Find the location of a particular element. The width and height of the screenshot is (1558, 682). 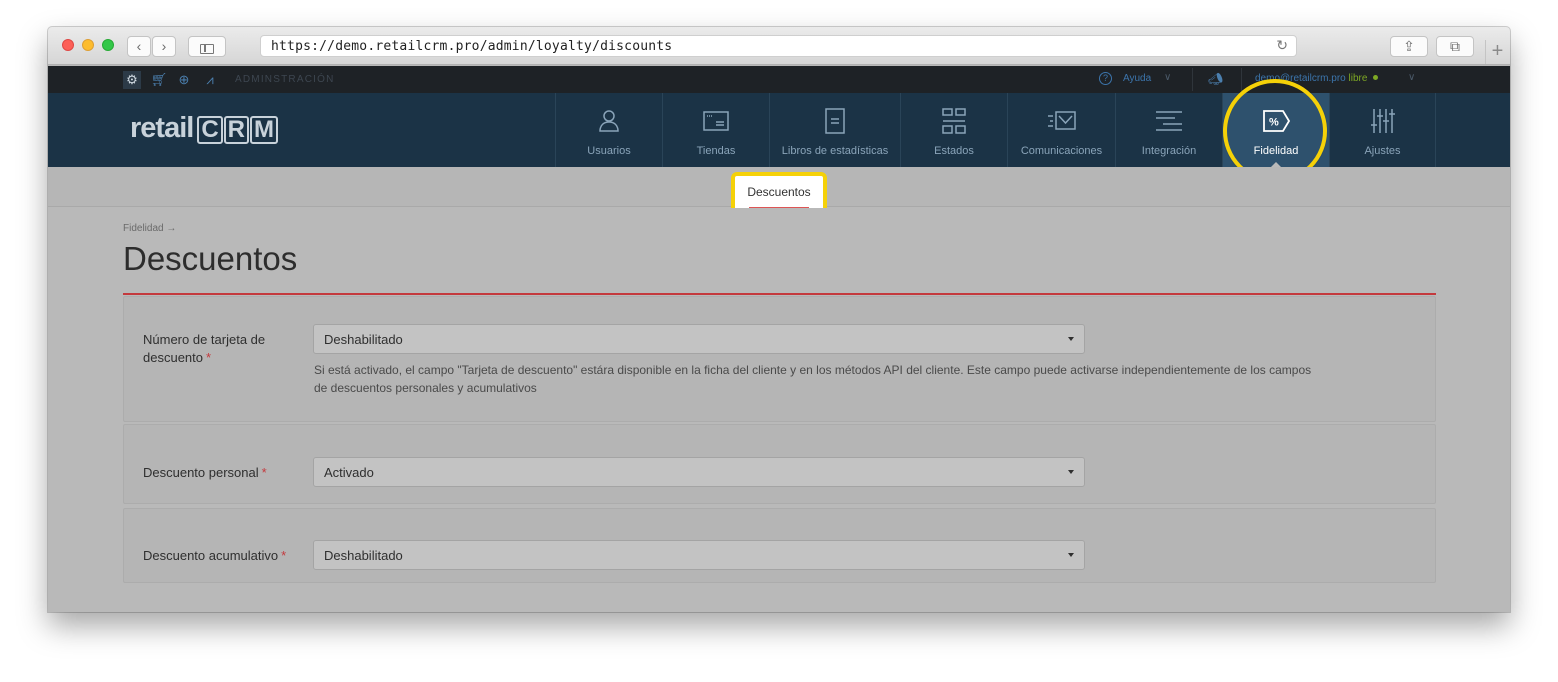

subnav-label: Descuentos is located at coordinates (779, 192).